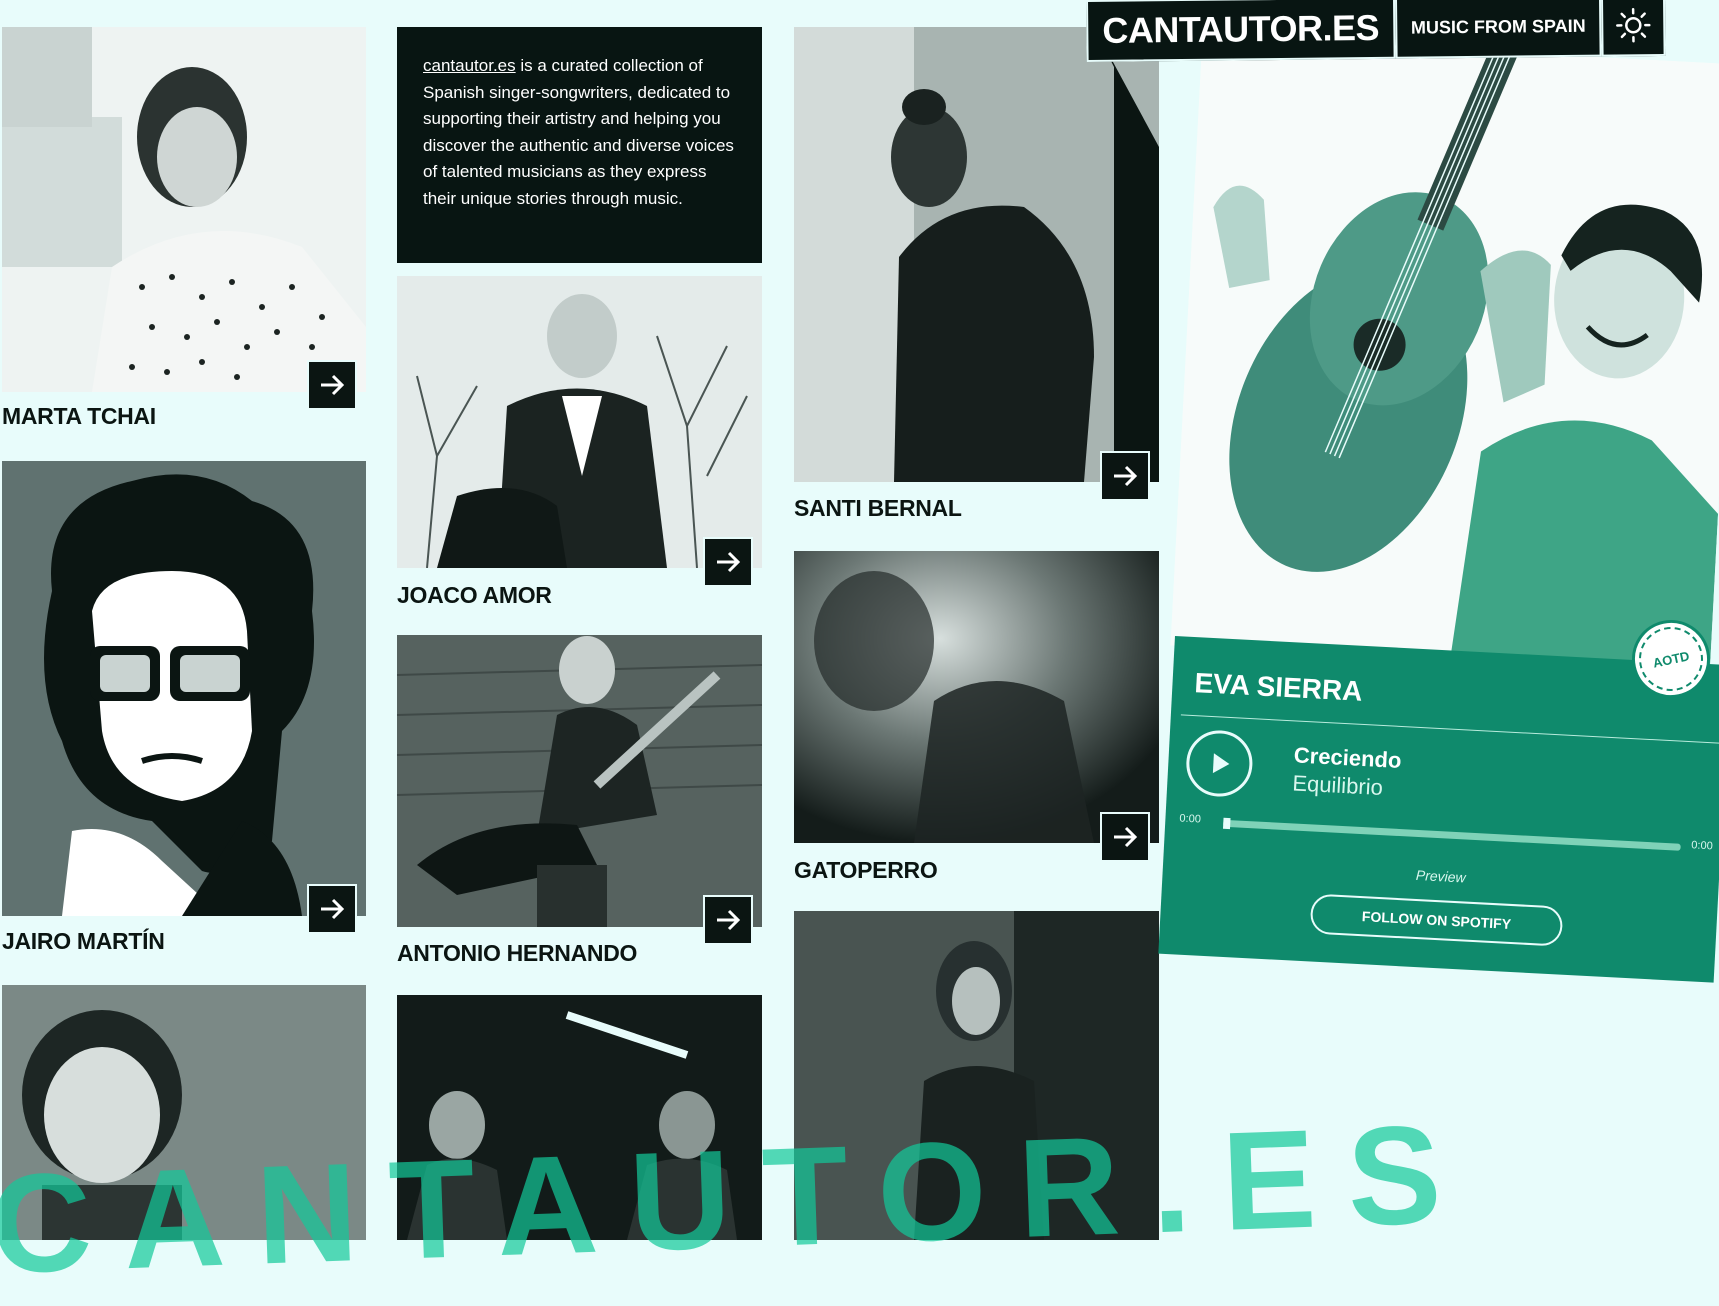 Image resolution: width=1719 pixels, height=1306 pixels. What do you see at coordinates (1702, 845) in the screenshot?
I see `time-total: 0:00` at bounding box center [1702, 845].